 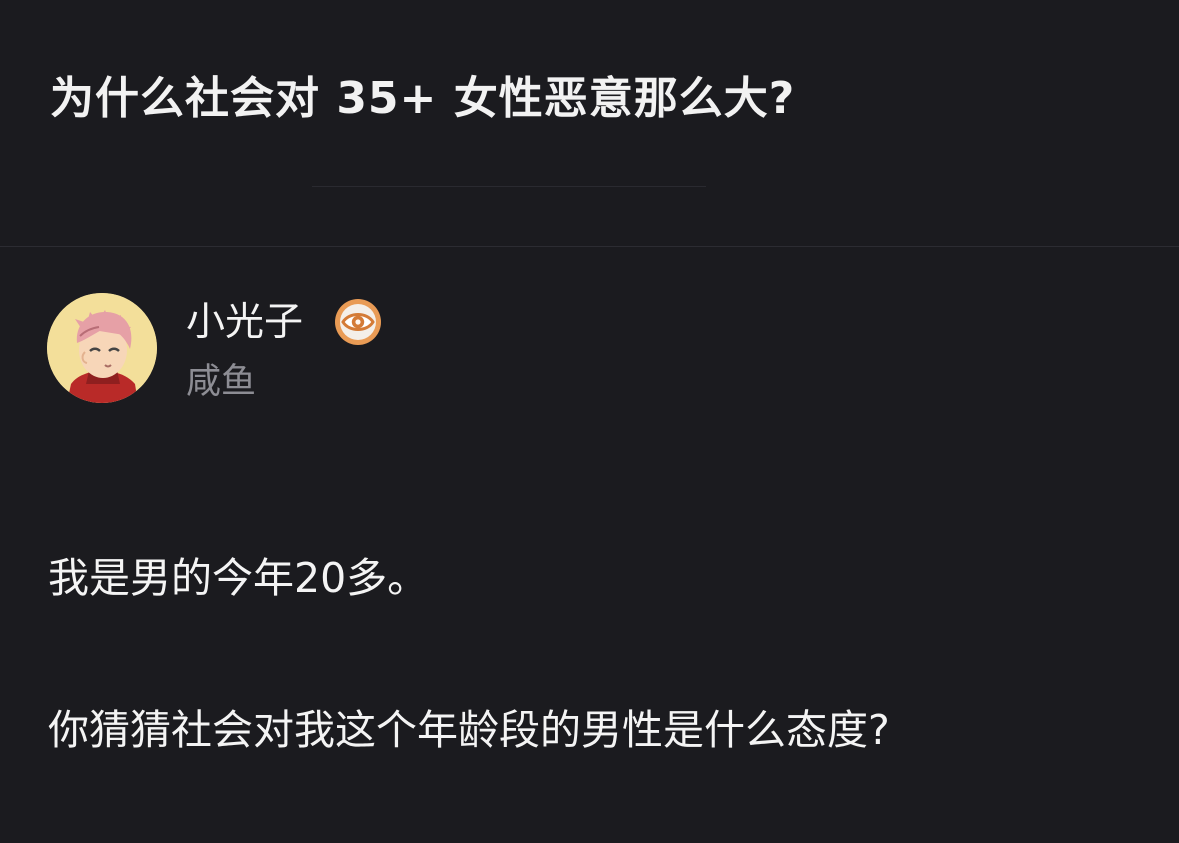 What do you see at coordinates (244, 323) in the screenshot?
I see `author-name: 小光子` at bounding box center [244, 323].